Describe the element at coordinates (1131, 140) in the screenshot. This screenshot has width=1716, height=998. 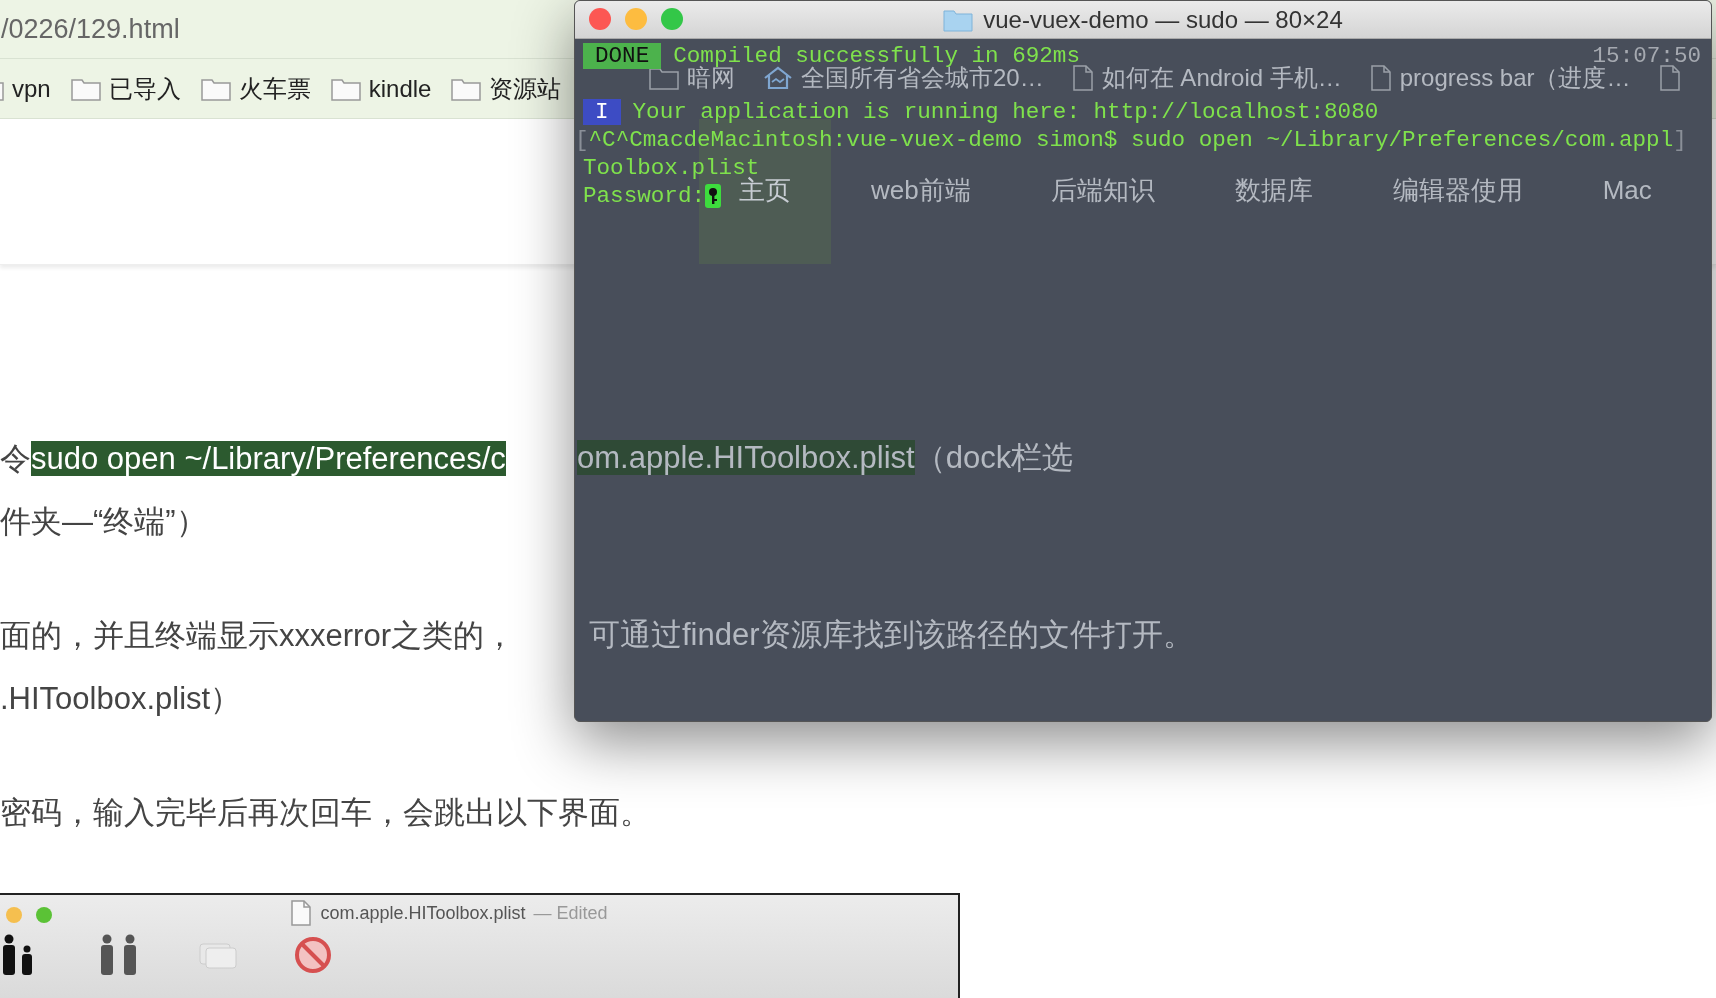
I see `terminal-text: ^C^CmacdeMacintosh:vue-vuex-demo simon$ sudo open ~/Library/Preferences/com.appl` at that location.